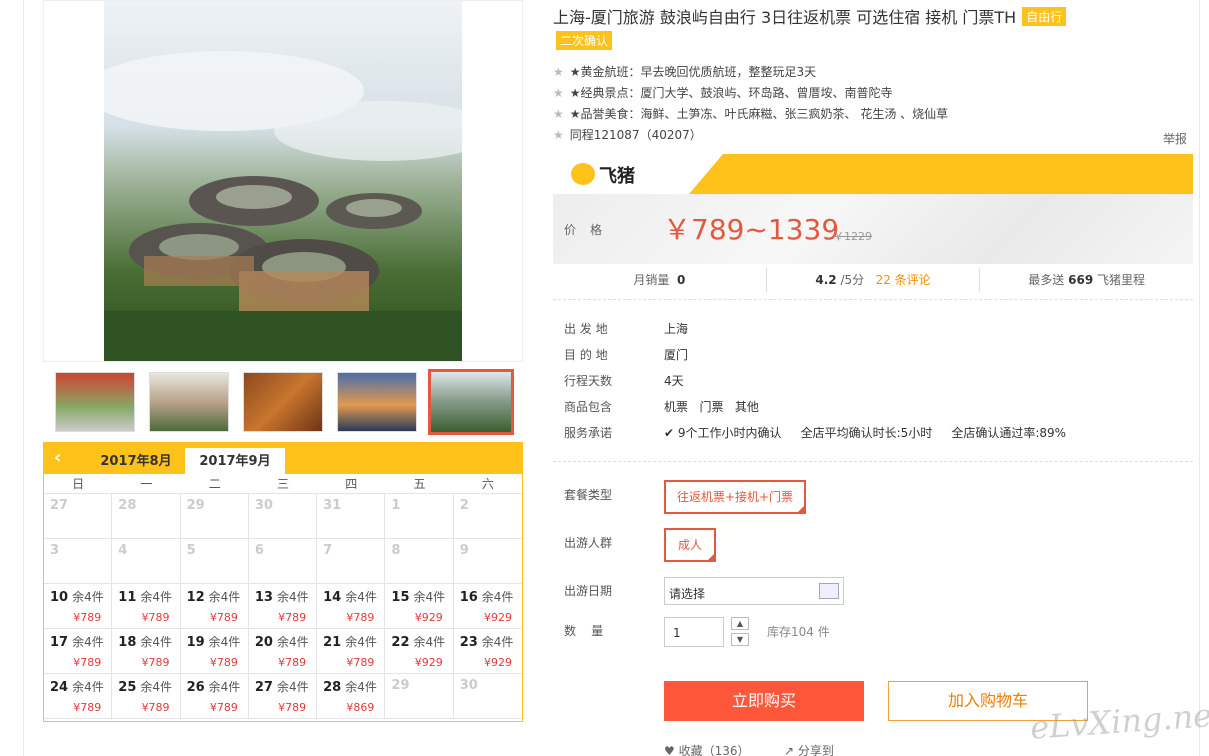  I want to click on package-option: 往返机票+接机+门票, so click(735, 497).